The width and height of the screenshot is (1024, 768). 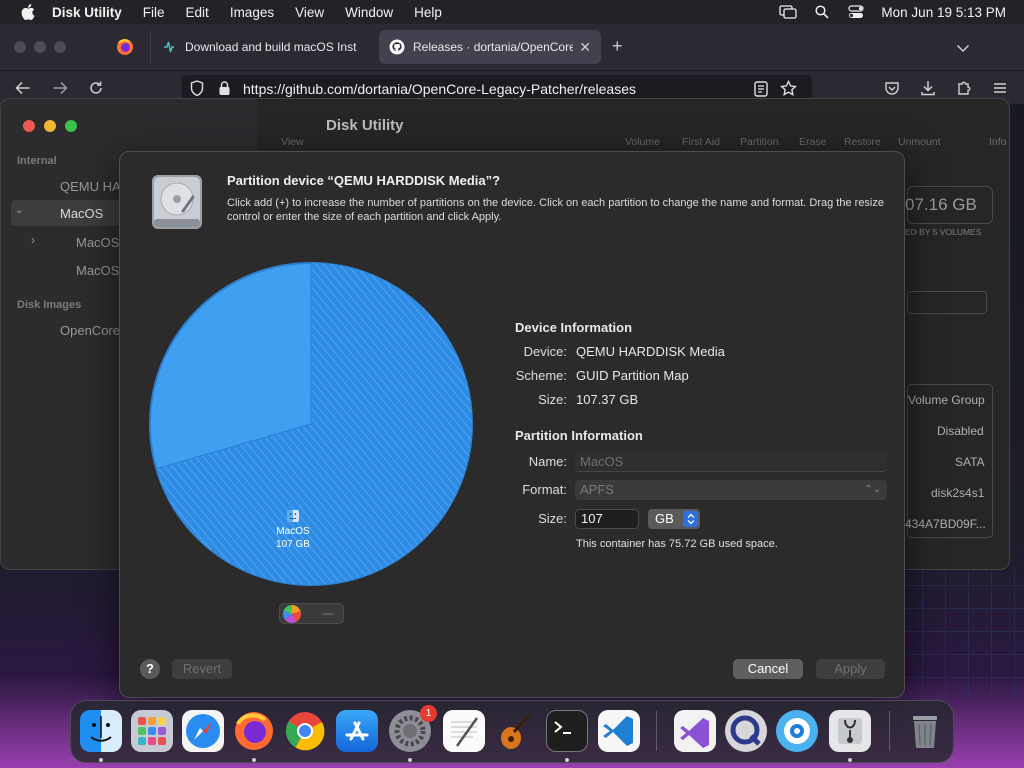 I want to click on dock-finder-icon, so click(x=101, y=731).